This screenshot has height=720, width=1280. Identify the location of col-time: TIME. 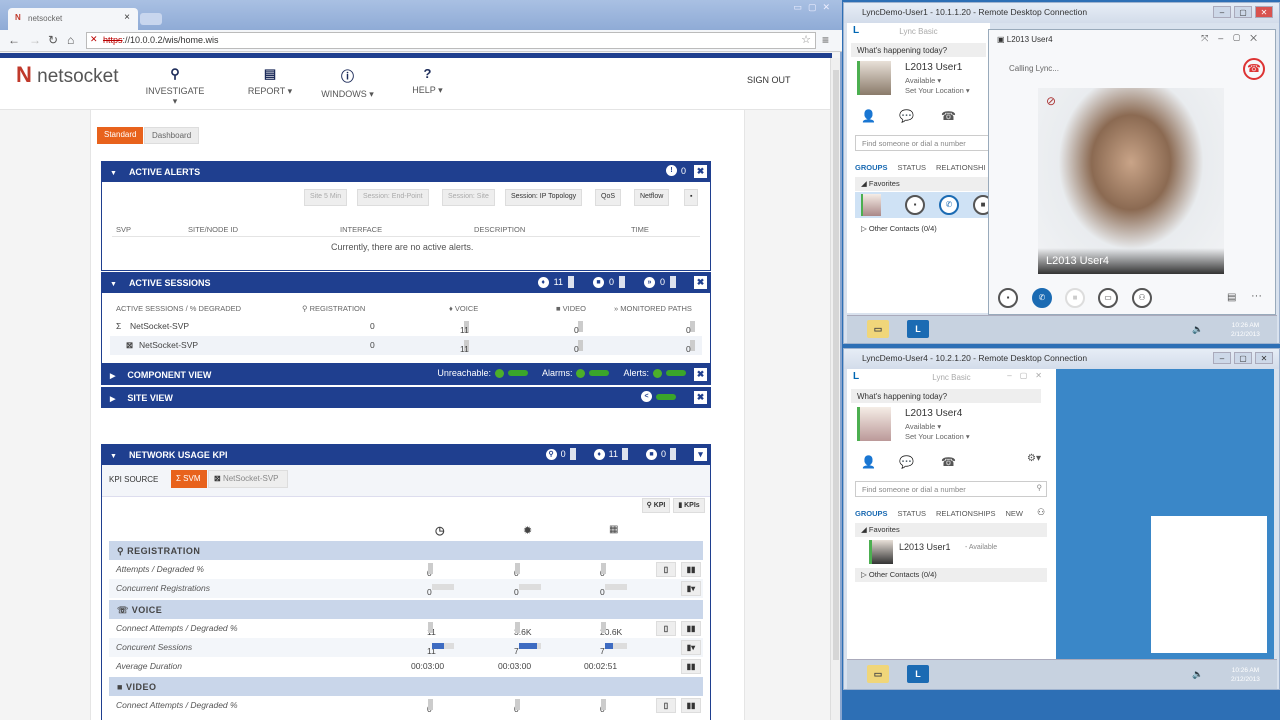
(640, 229).